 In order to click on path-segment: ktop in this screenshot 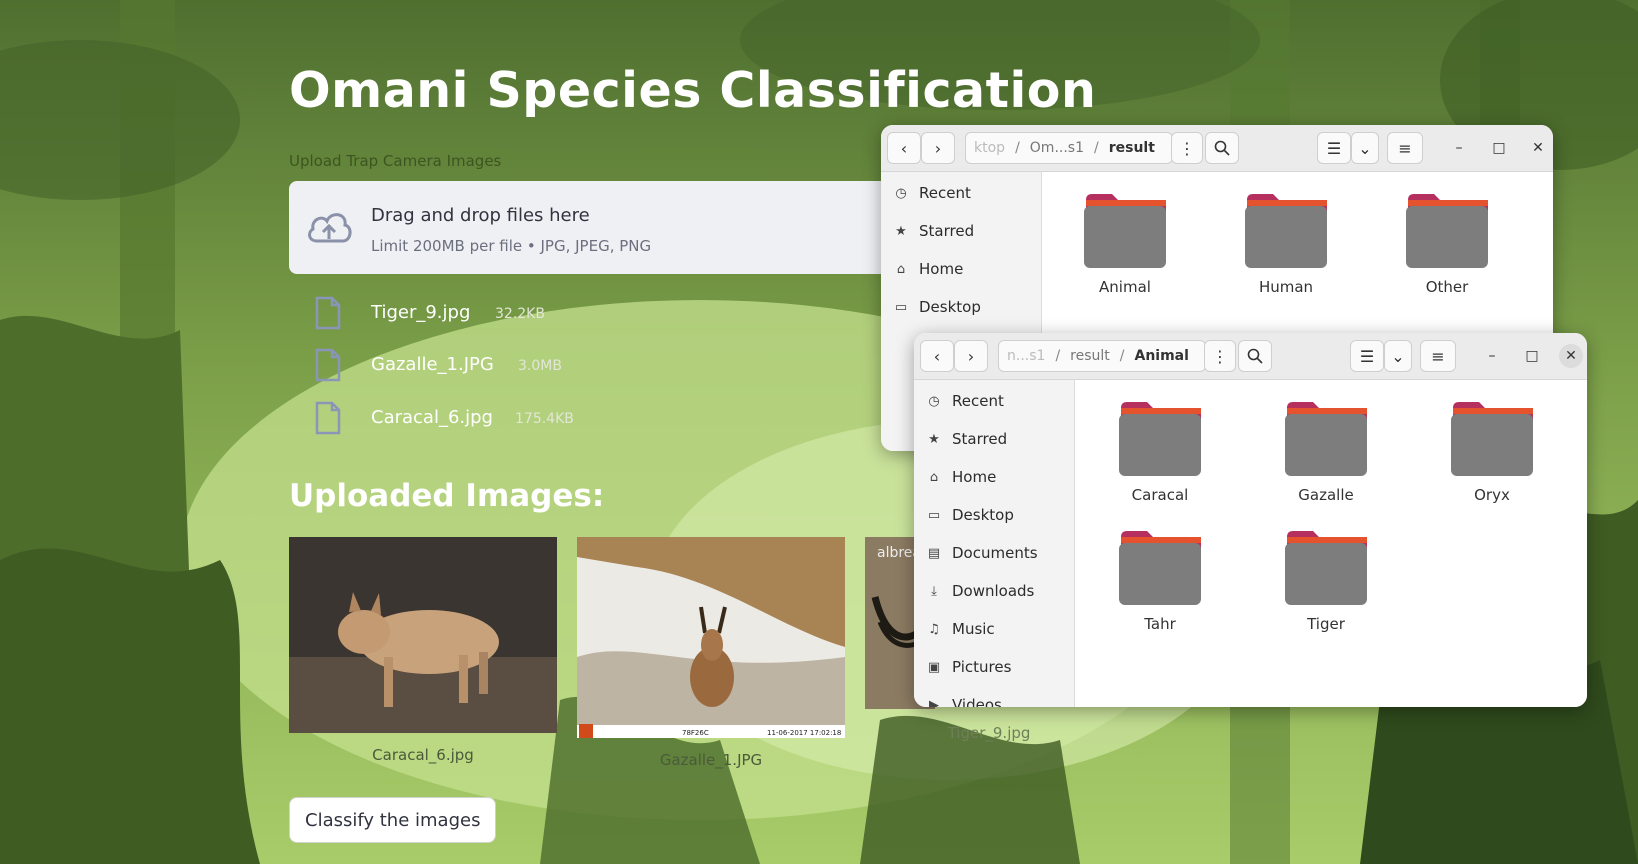, I will do `click(989, 148)`.